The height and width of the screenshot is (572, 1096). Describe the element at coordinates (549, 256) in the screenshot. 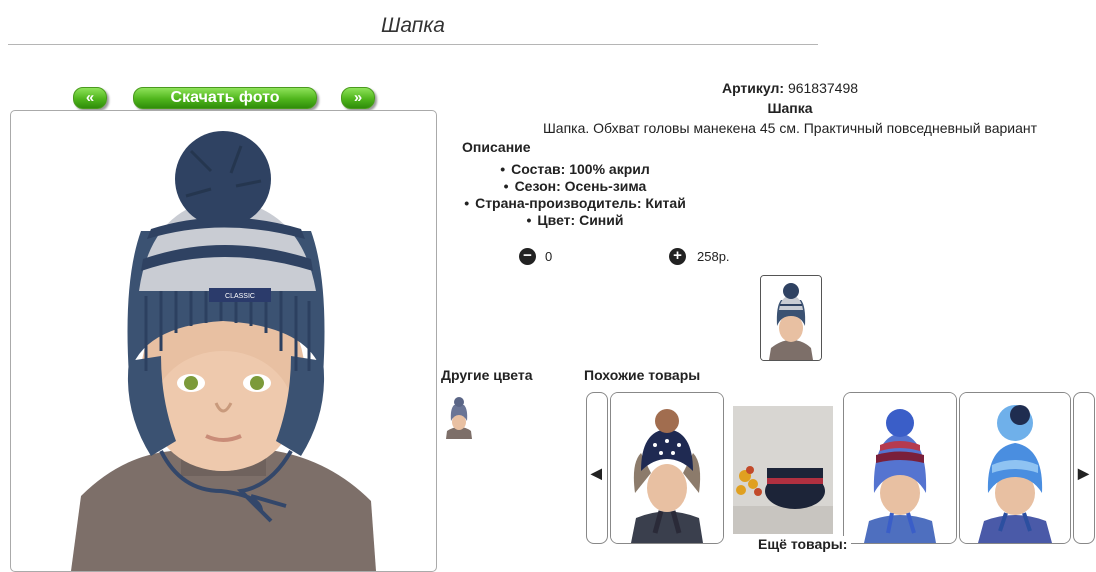

I see `quantity-value: 0` at that location.